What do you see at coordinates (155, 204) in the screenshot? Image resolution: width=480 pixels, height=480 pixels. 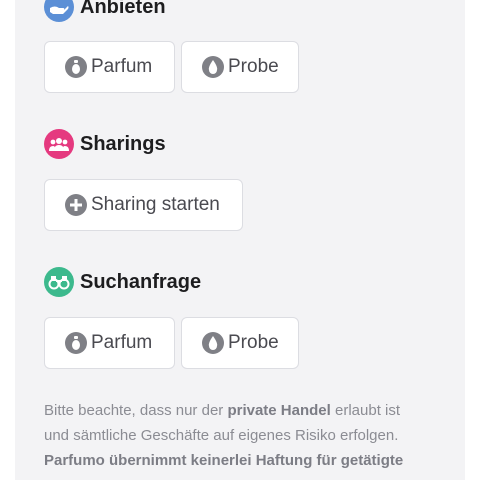 I see `start-sharing-label: Sharing starten` at bounding box center [155, 204].